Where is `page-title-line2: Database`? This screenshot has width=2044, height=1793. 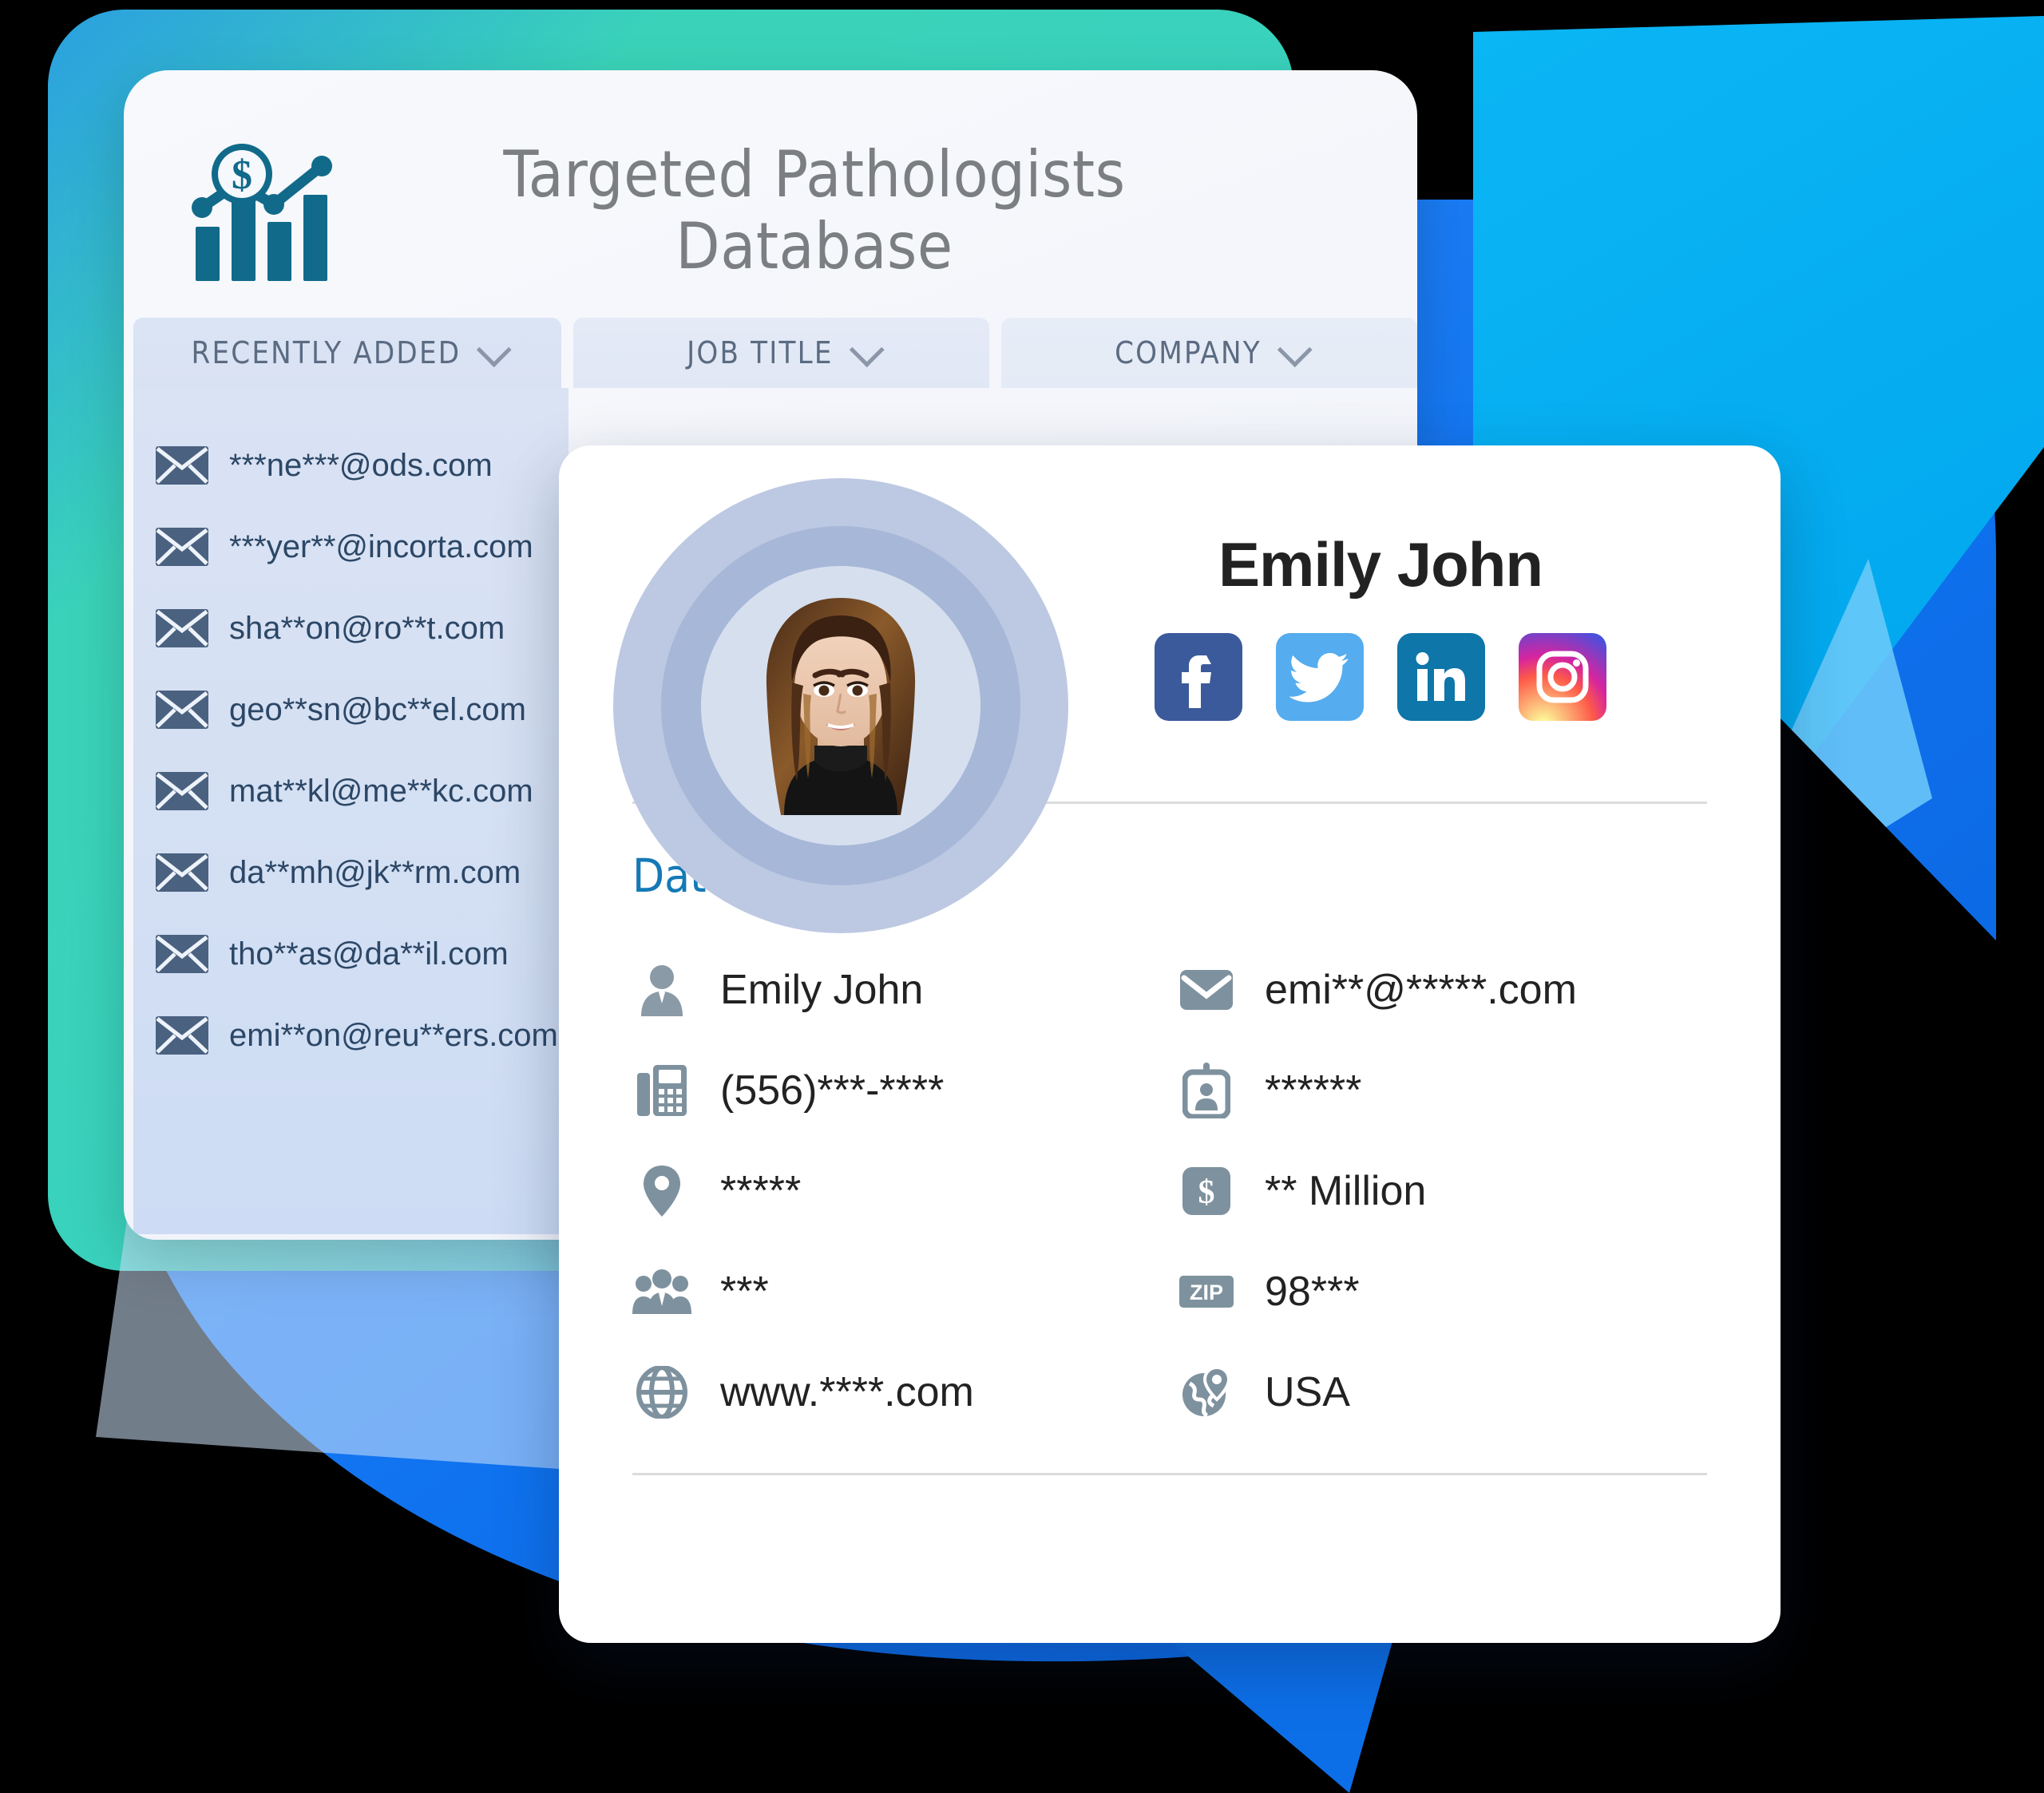 page-title-line2: Database is located at coordinates (814, 246).